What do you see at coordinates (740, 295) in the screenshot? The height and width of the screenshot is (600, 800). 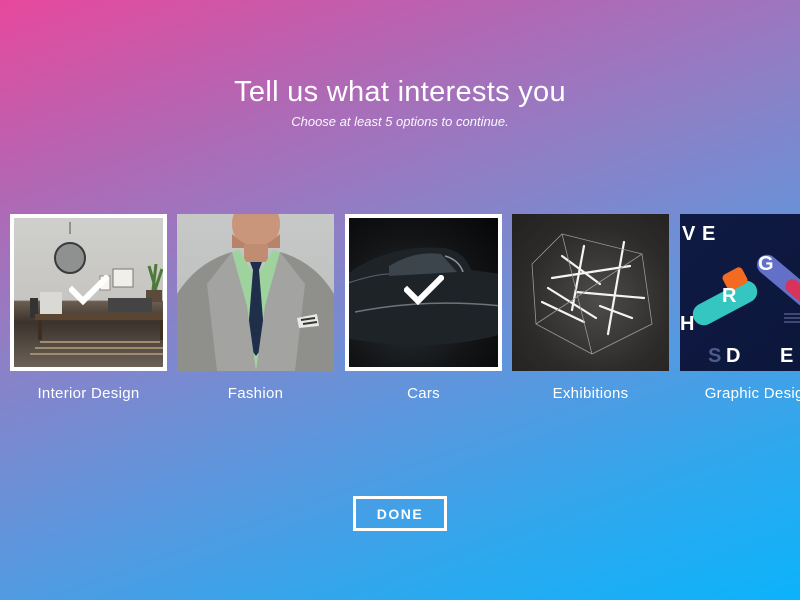 I see `typography-poster-image: V E G R H I S D E` at bounding box center [740, 295].